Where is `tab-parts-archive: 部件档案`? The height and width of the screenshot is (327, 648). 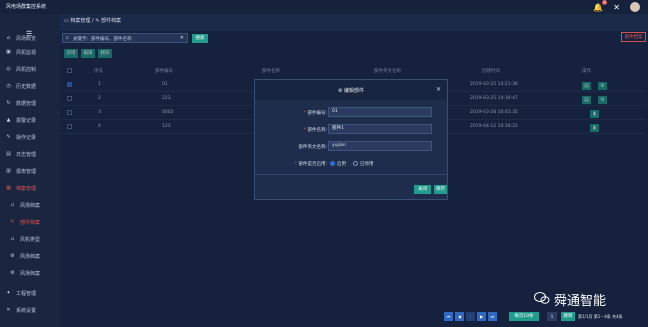
tab-parts-archive: 部件档案 is located at coordinates (633, 37).